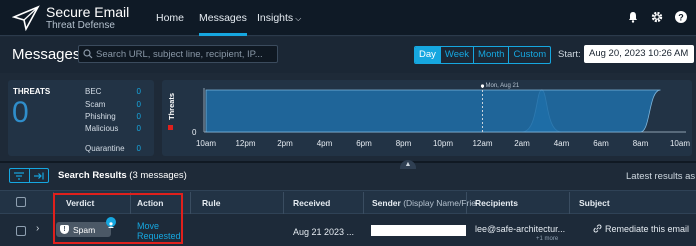  Describe the element at coordinates (482, 143) in the screenshot. I see `chart-x-tick: 12am` at that location.